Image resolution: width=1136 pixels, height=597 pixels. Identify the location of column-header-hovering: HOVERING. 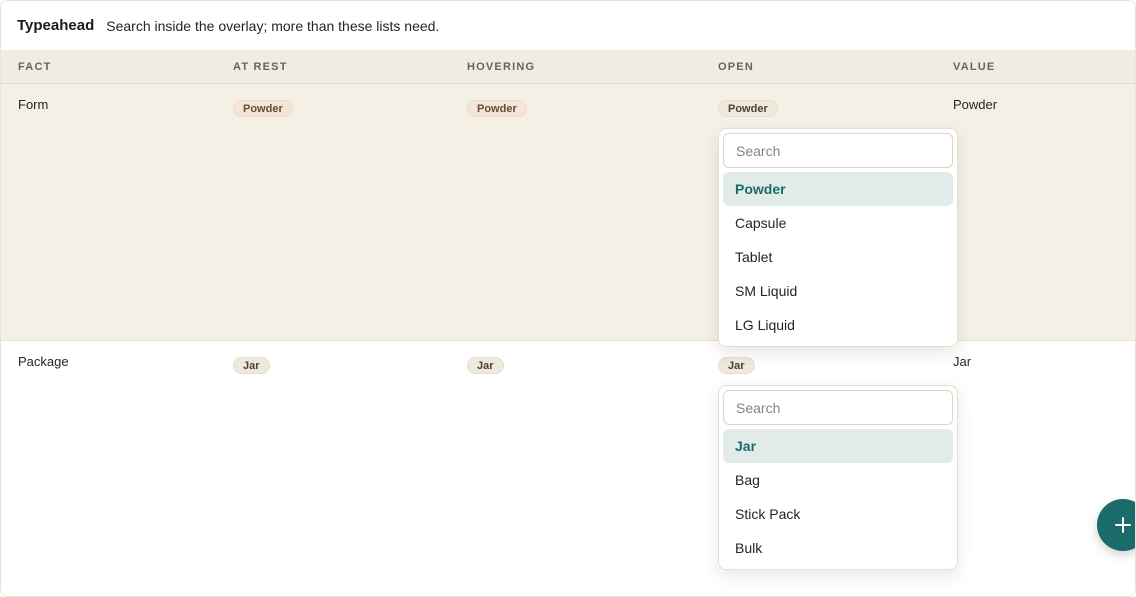
(501, 67).